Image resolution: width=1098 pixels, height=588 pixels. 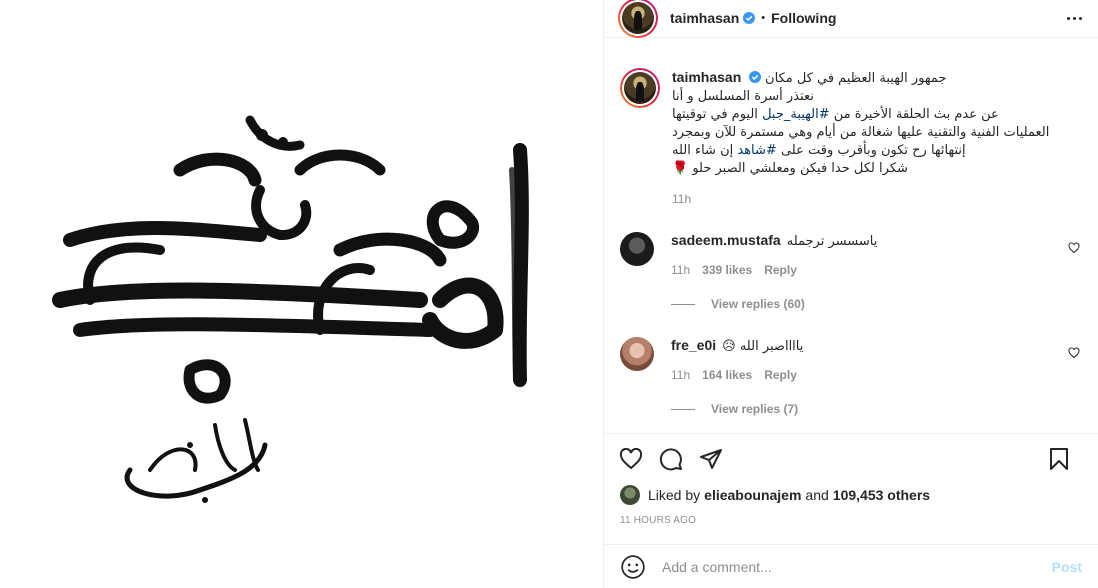 What do you see at coordinates (851, 520) in the screenshot?
I see `post-timestamp: 11 HOURS AGO` at bounding box center [851, 520].